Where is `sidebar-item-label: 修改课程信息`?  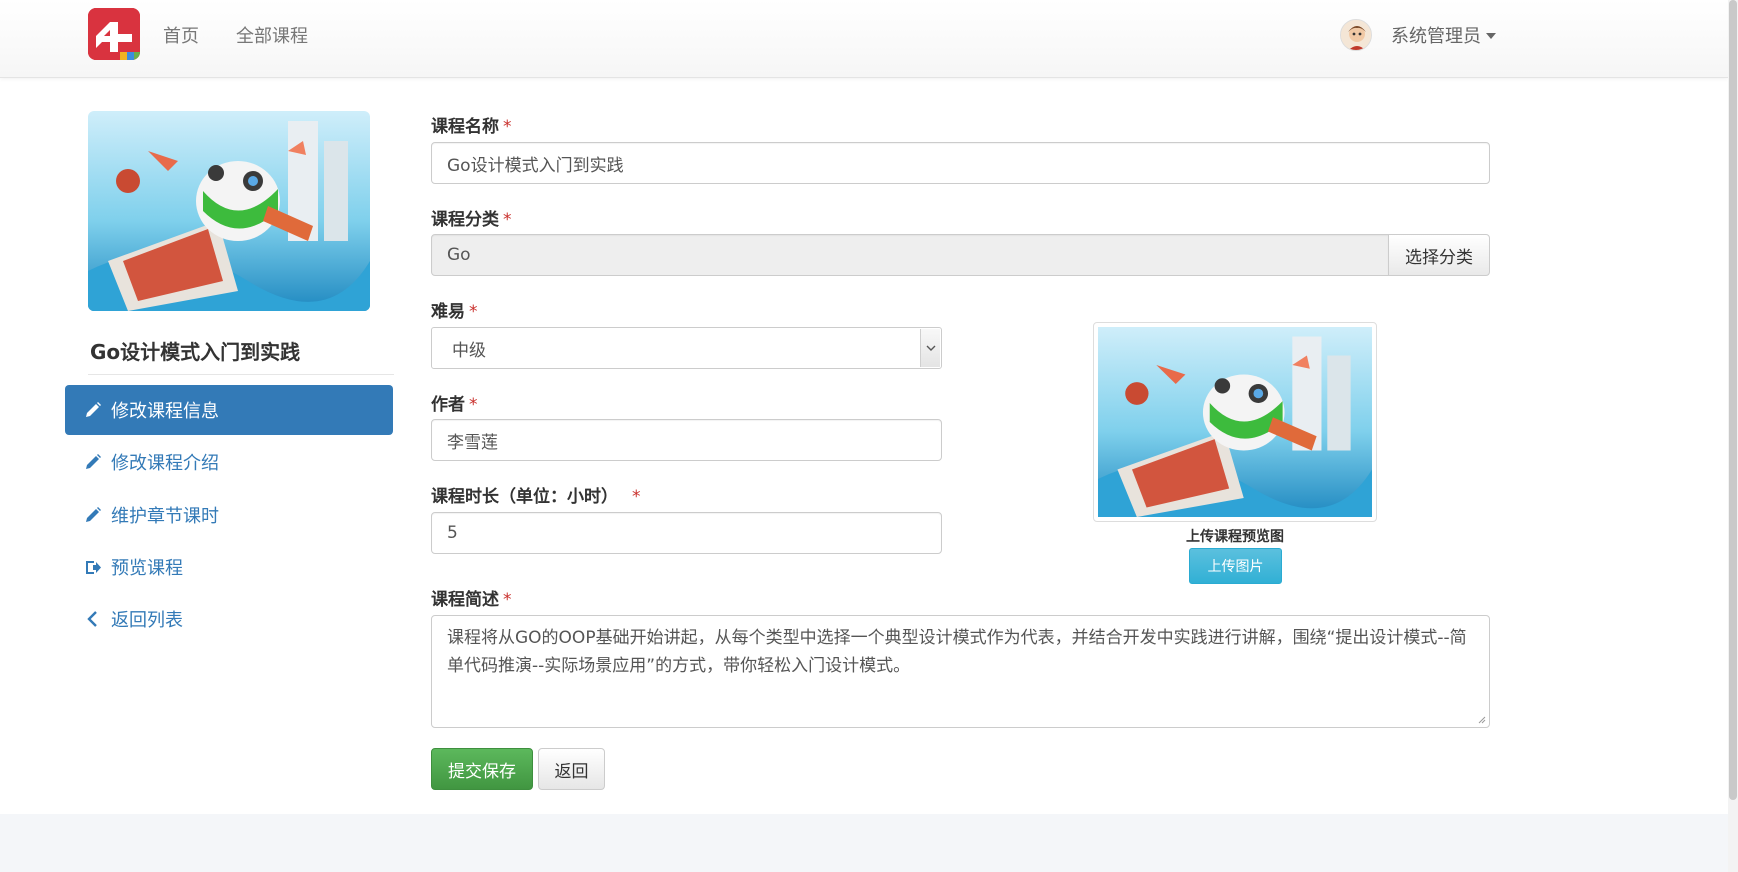
sidebar-item-label: 修改课程信息 is located at coordinates (165, 411).